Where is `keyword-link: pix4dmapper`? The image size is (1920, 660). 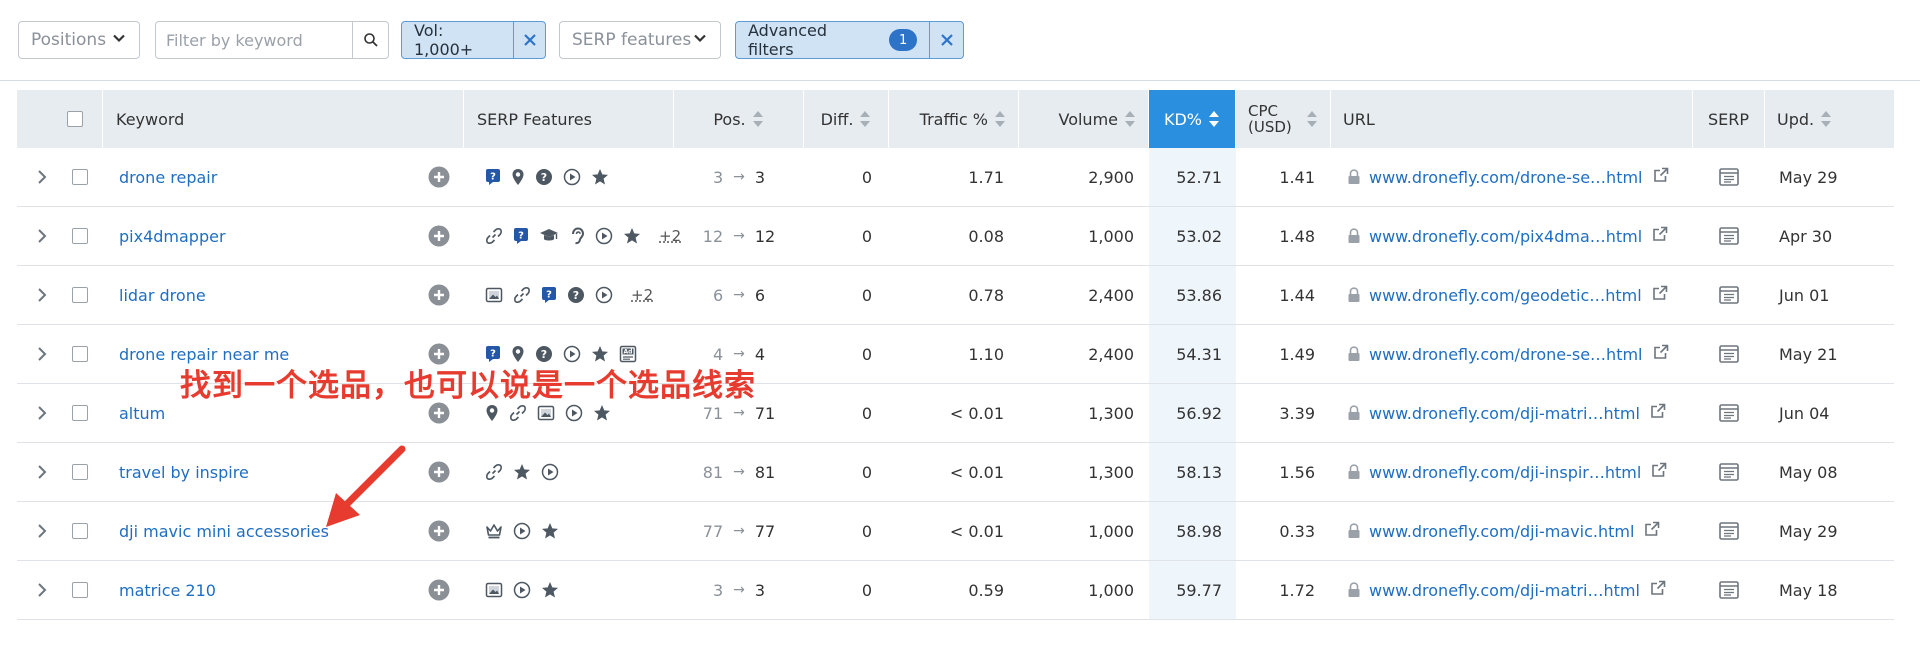 keyword-link: pix4dmapper is located at coordinates (172, 236).